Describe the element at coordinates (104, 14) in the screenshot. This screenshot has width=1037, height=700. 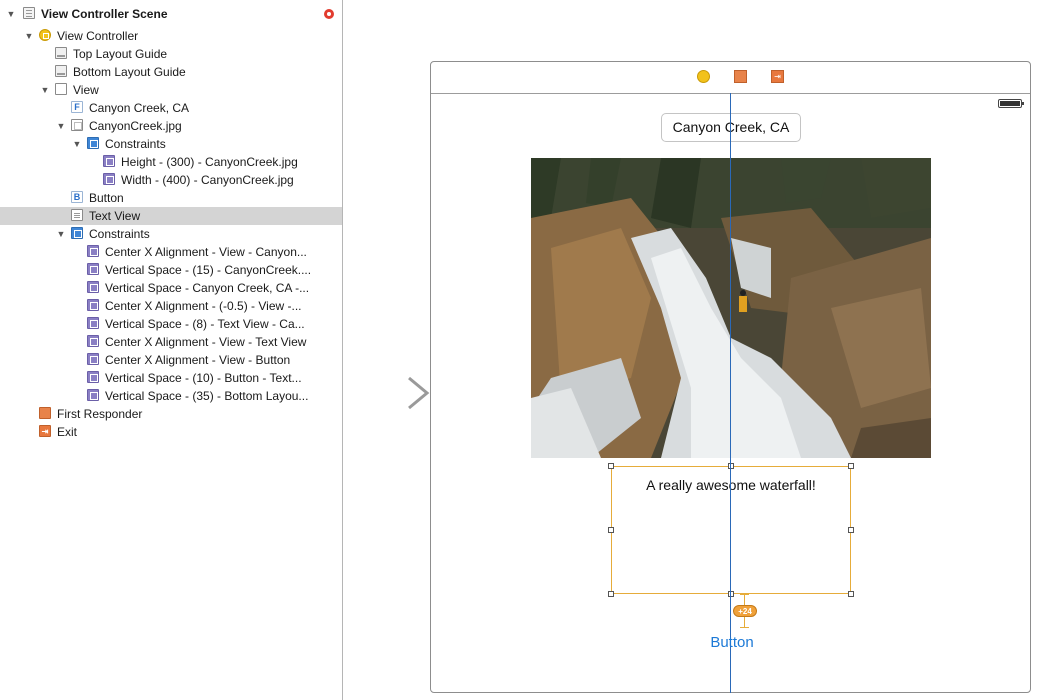
I see `outline-item-label: View Controller Scene` at that location.